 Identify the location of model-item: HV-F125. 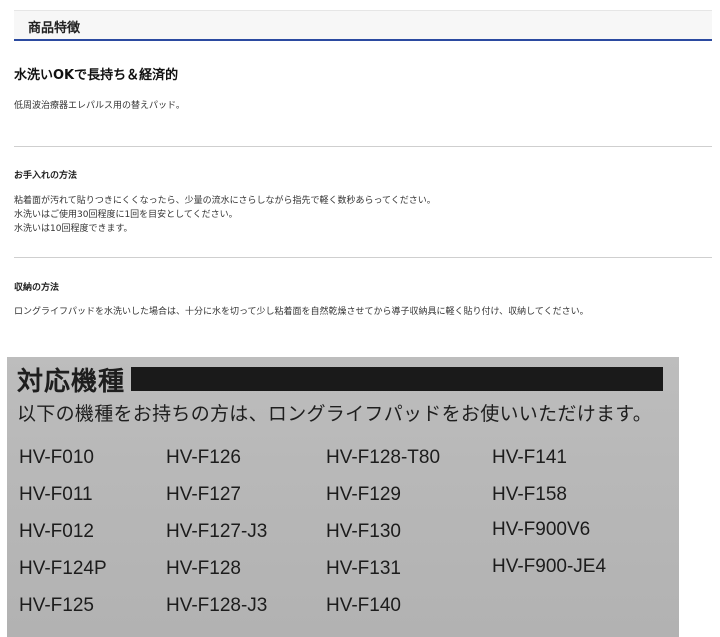
(56, 605).